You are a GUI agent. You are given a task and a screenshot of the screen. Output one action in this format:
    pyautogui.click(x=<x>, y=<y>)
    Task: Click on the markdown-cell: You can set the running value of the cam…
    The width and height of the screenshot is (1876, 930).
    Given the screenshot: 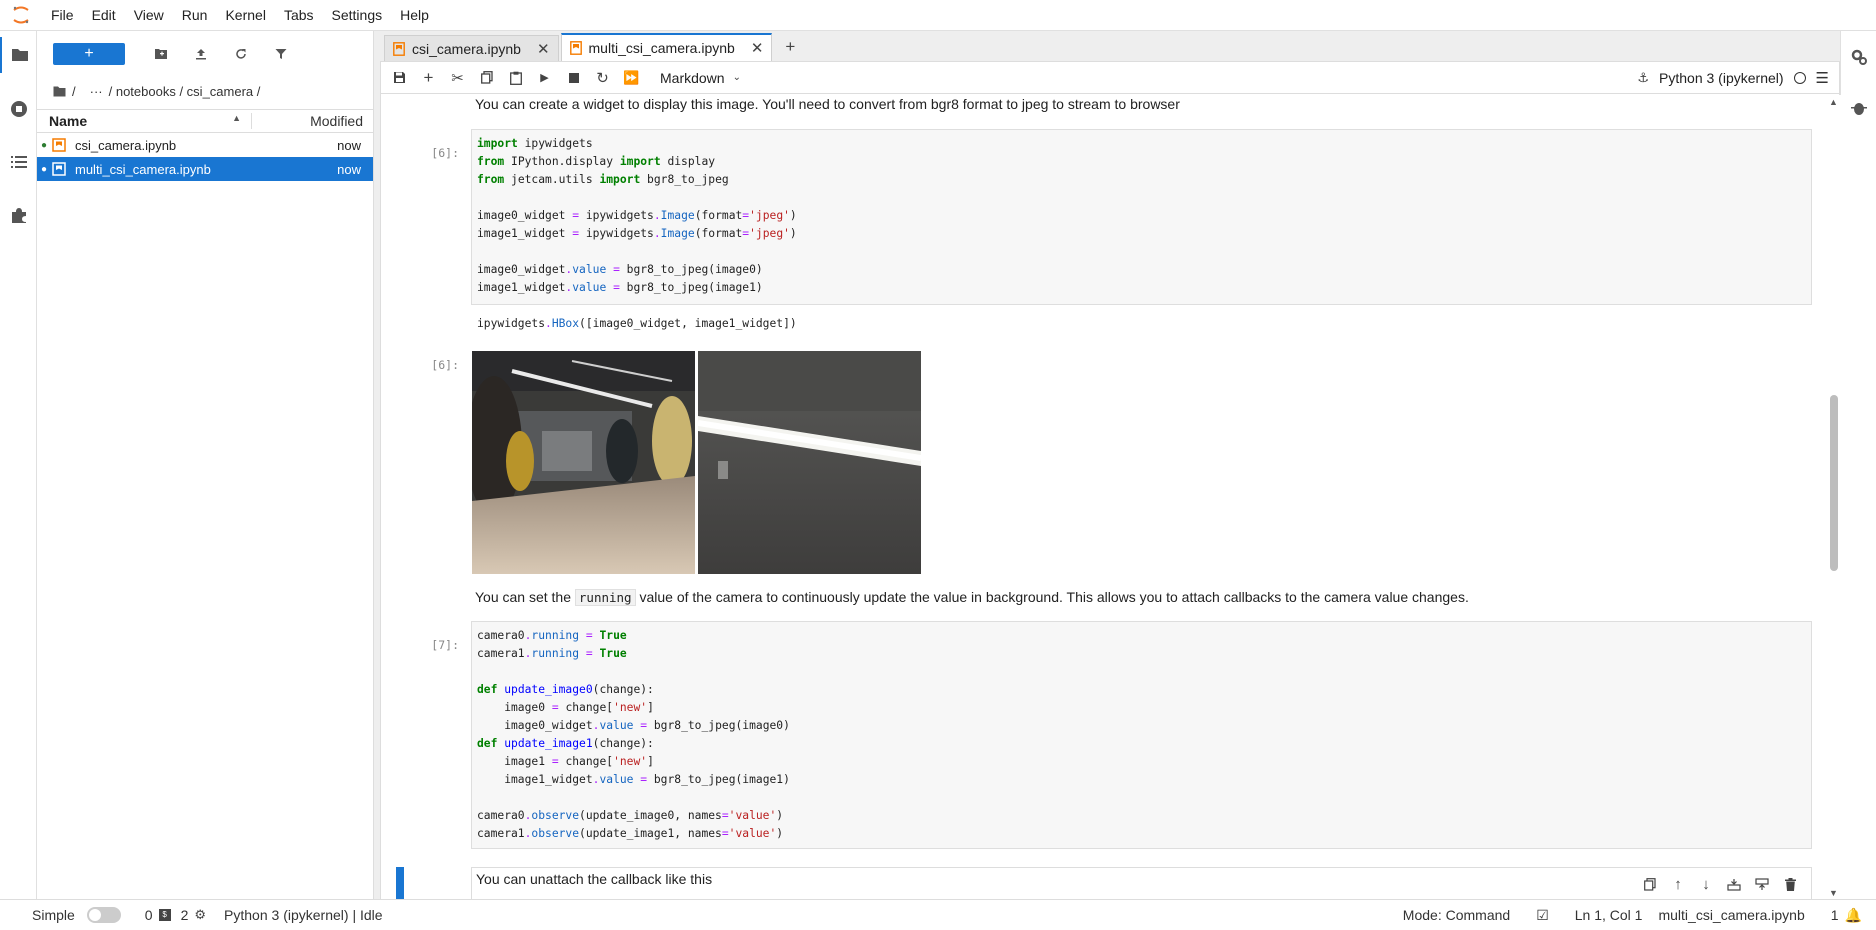 What is the action you would take?
    pyautogui.click(x=972, y=597)
    